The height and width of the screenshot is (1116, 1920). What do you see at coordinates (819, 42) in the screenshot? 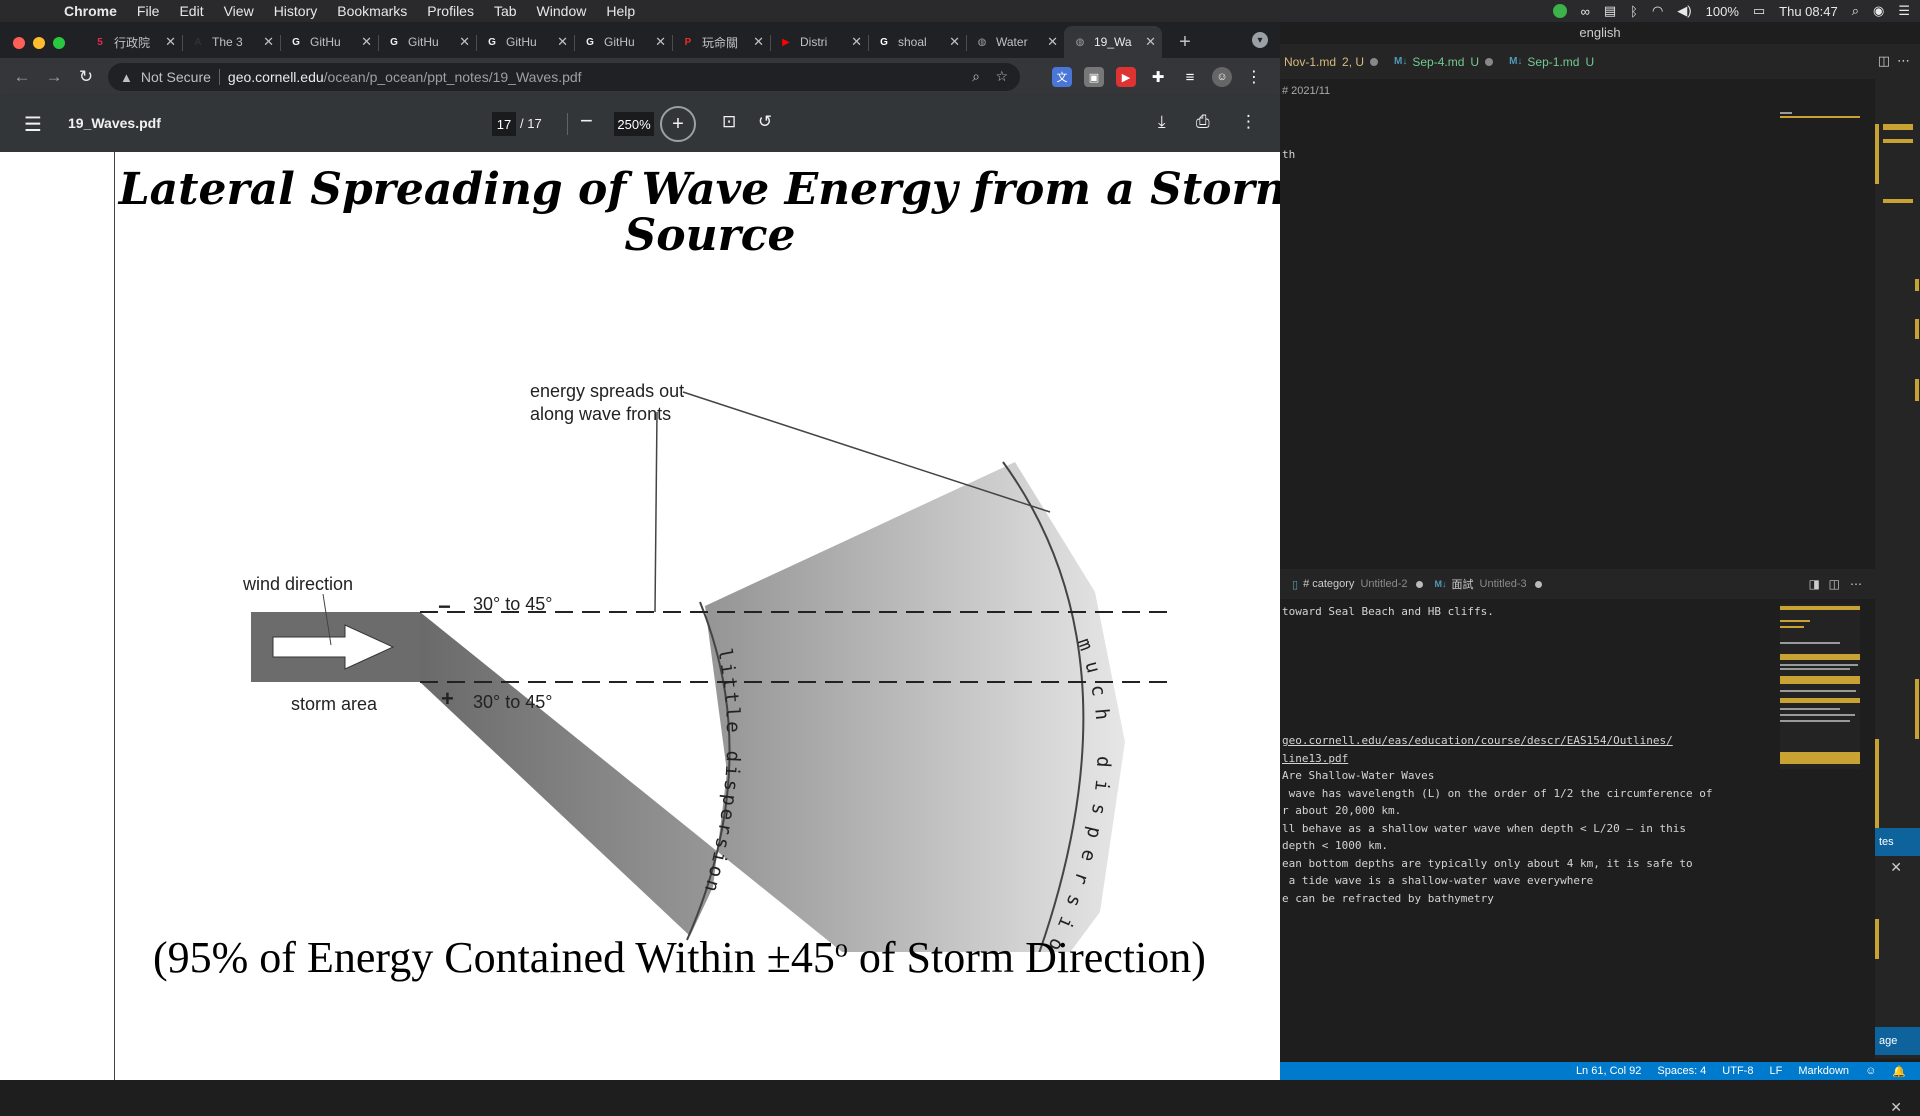
I see `browser-tab: ▶ Distri ✕` at bounding box center [819, 42].